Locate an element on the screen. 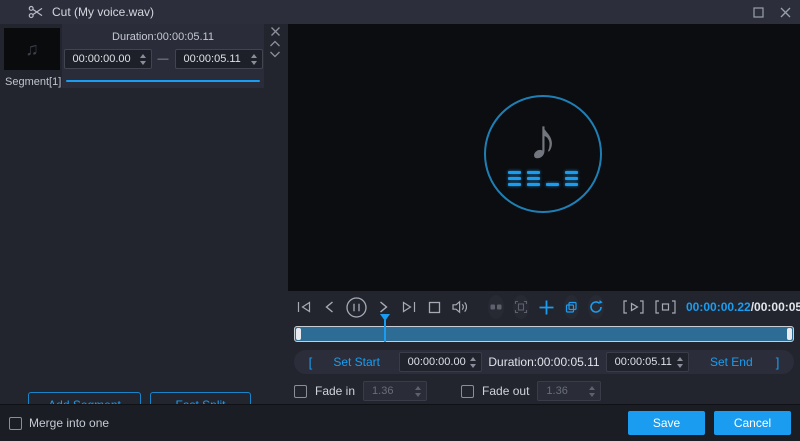 The image size is (800, 441). close-button is located at coordinates (785, 12).